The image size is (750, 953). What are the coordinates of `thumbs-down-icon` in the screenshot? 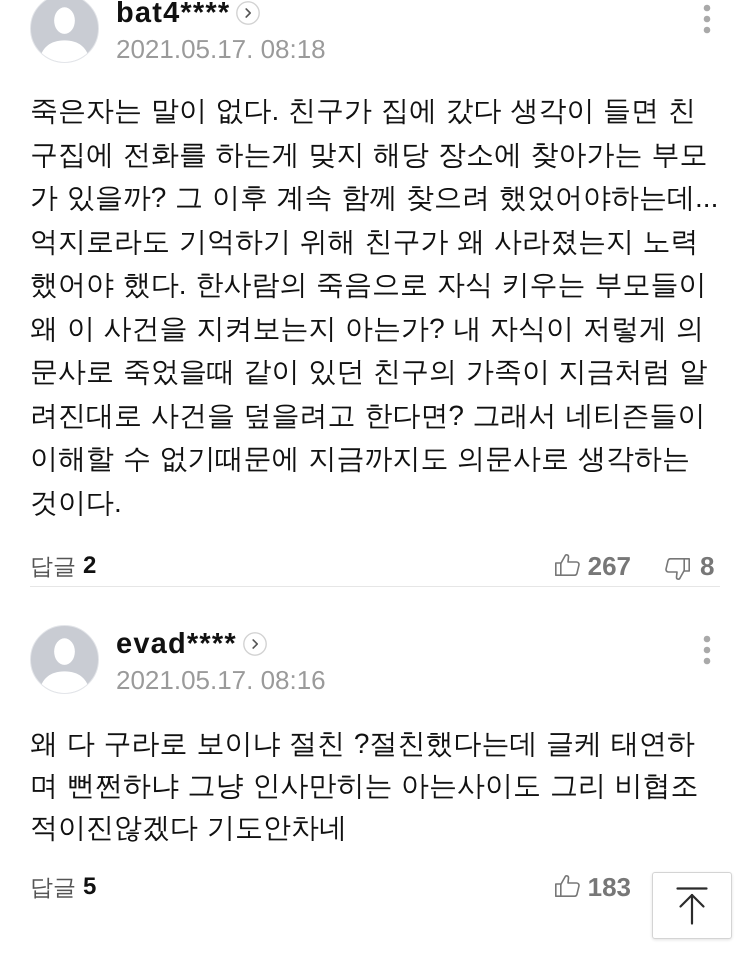 It's located at (677, 569).